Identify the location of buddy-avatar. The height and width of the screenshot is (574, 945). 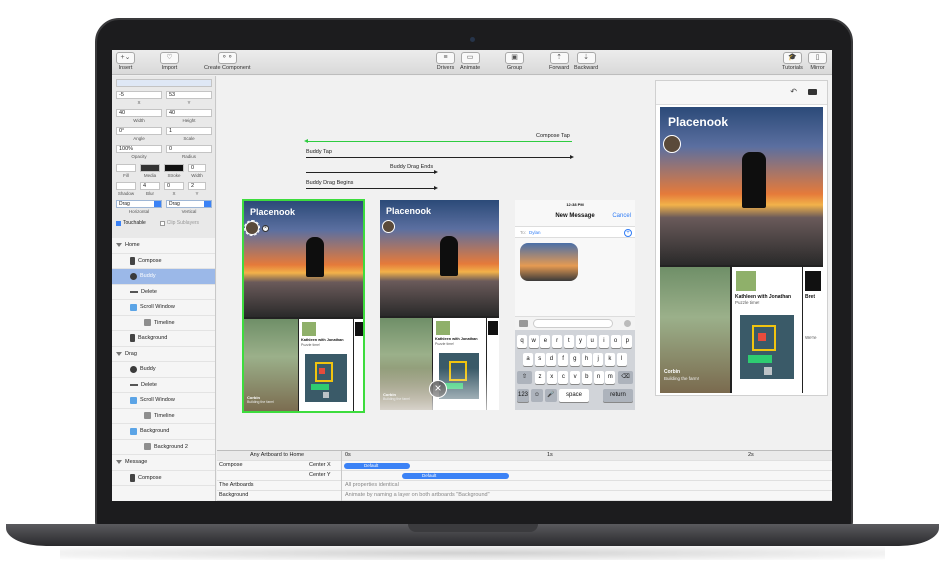
(252, 228).